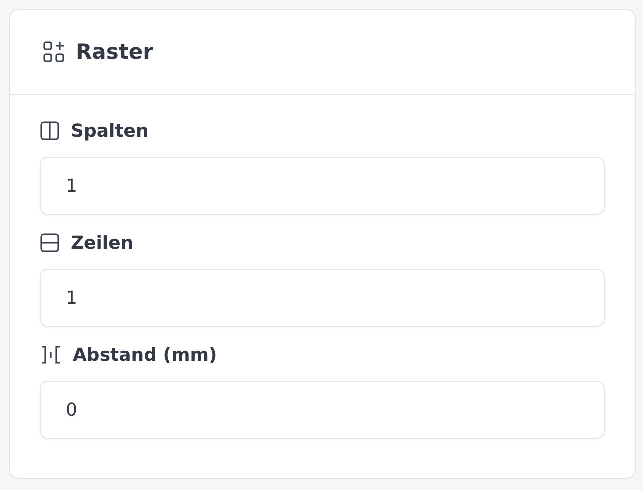  I want to click on field-label: Spalten, so click(110, 131).